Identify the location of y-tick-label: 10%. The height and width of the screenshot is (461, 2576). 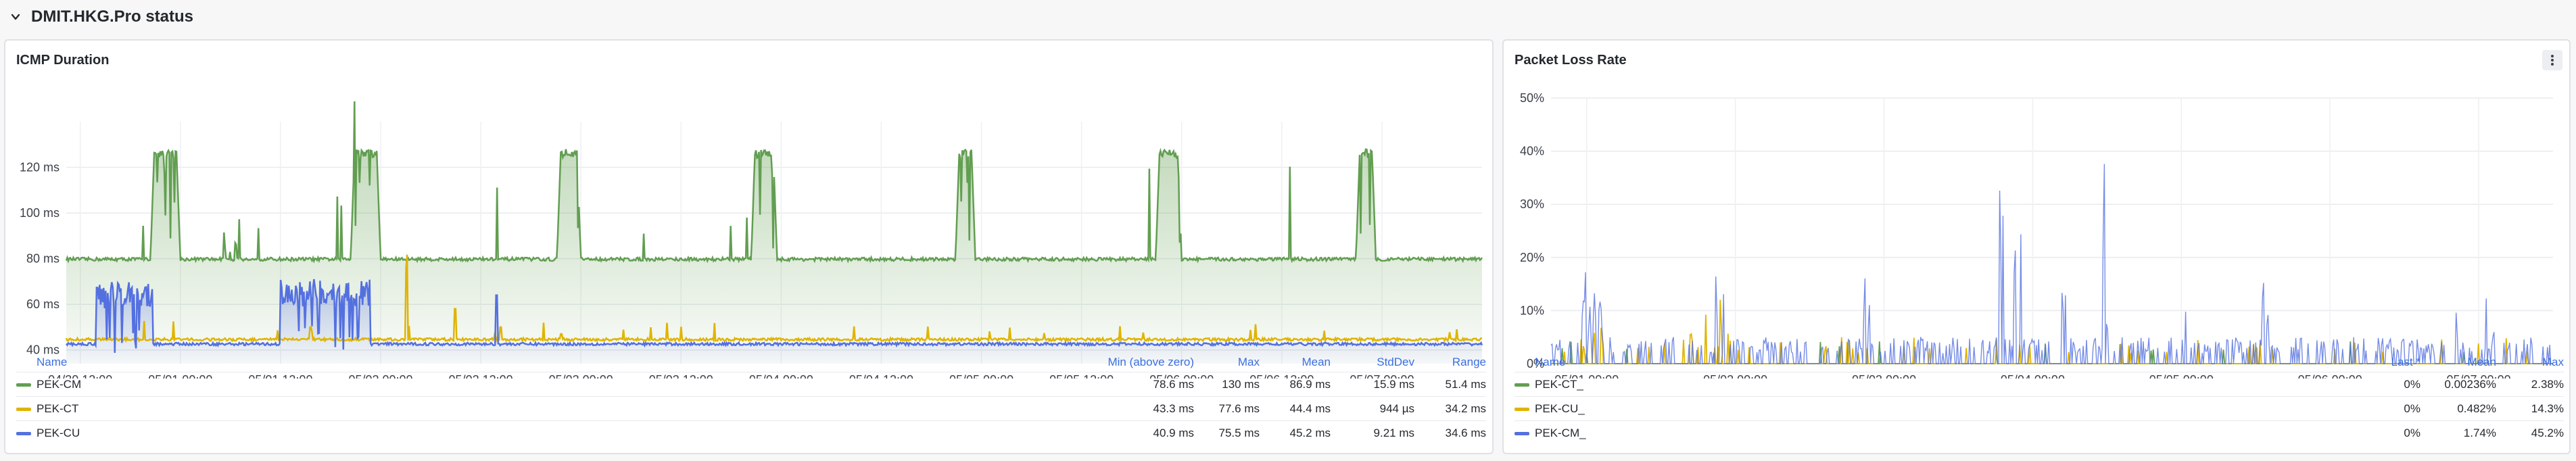
(1532, 310).